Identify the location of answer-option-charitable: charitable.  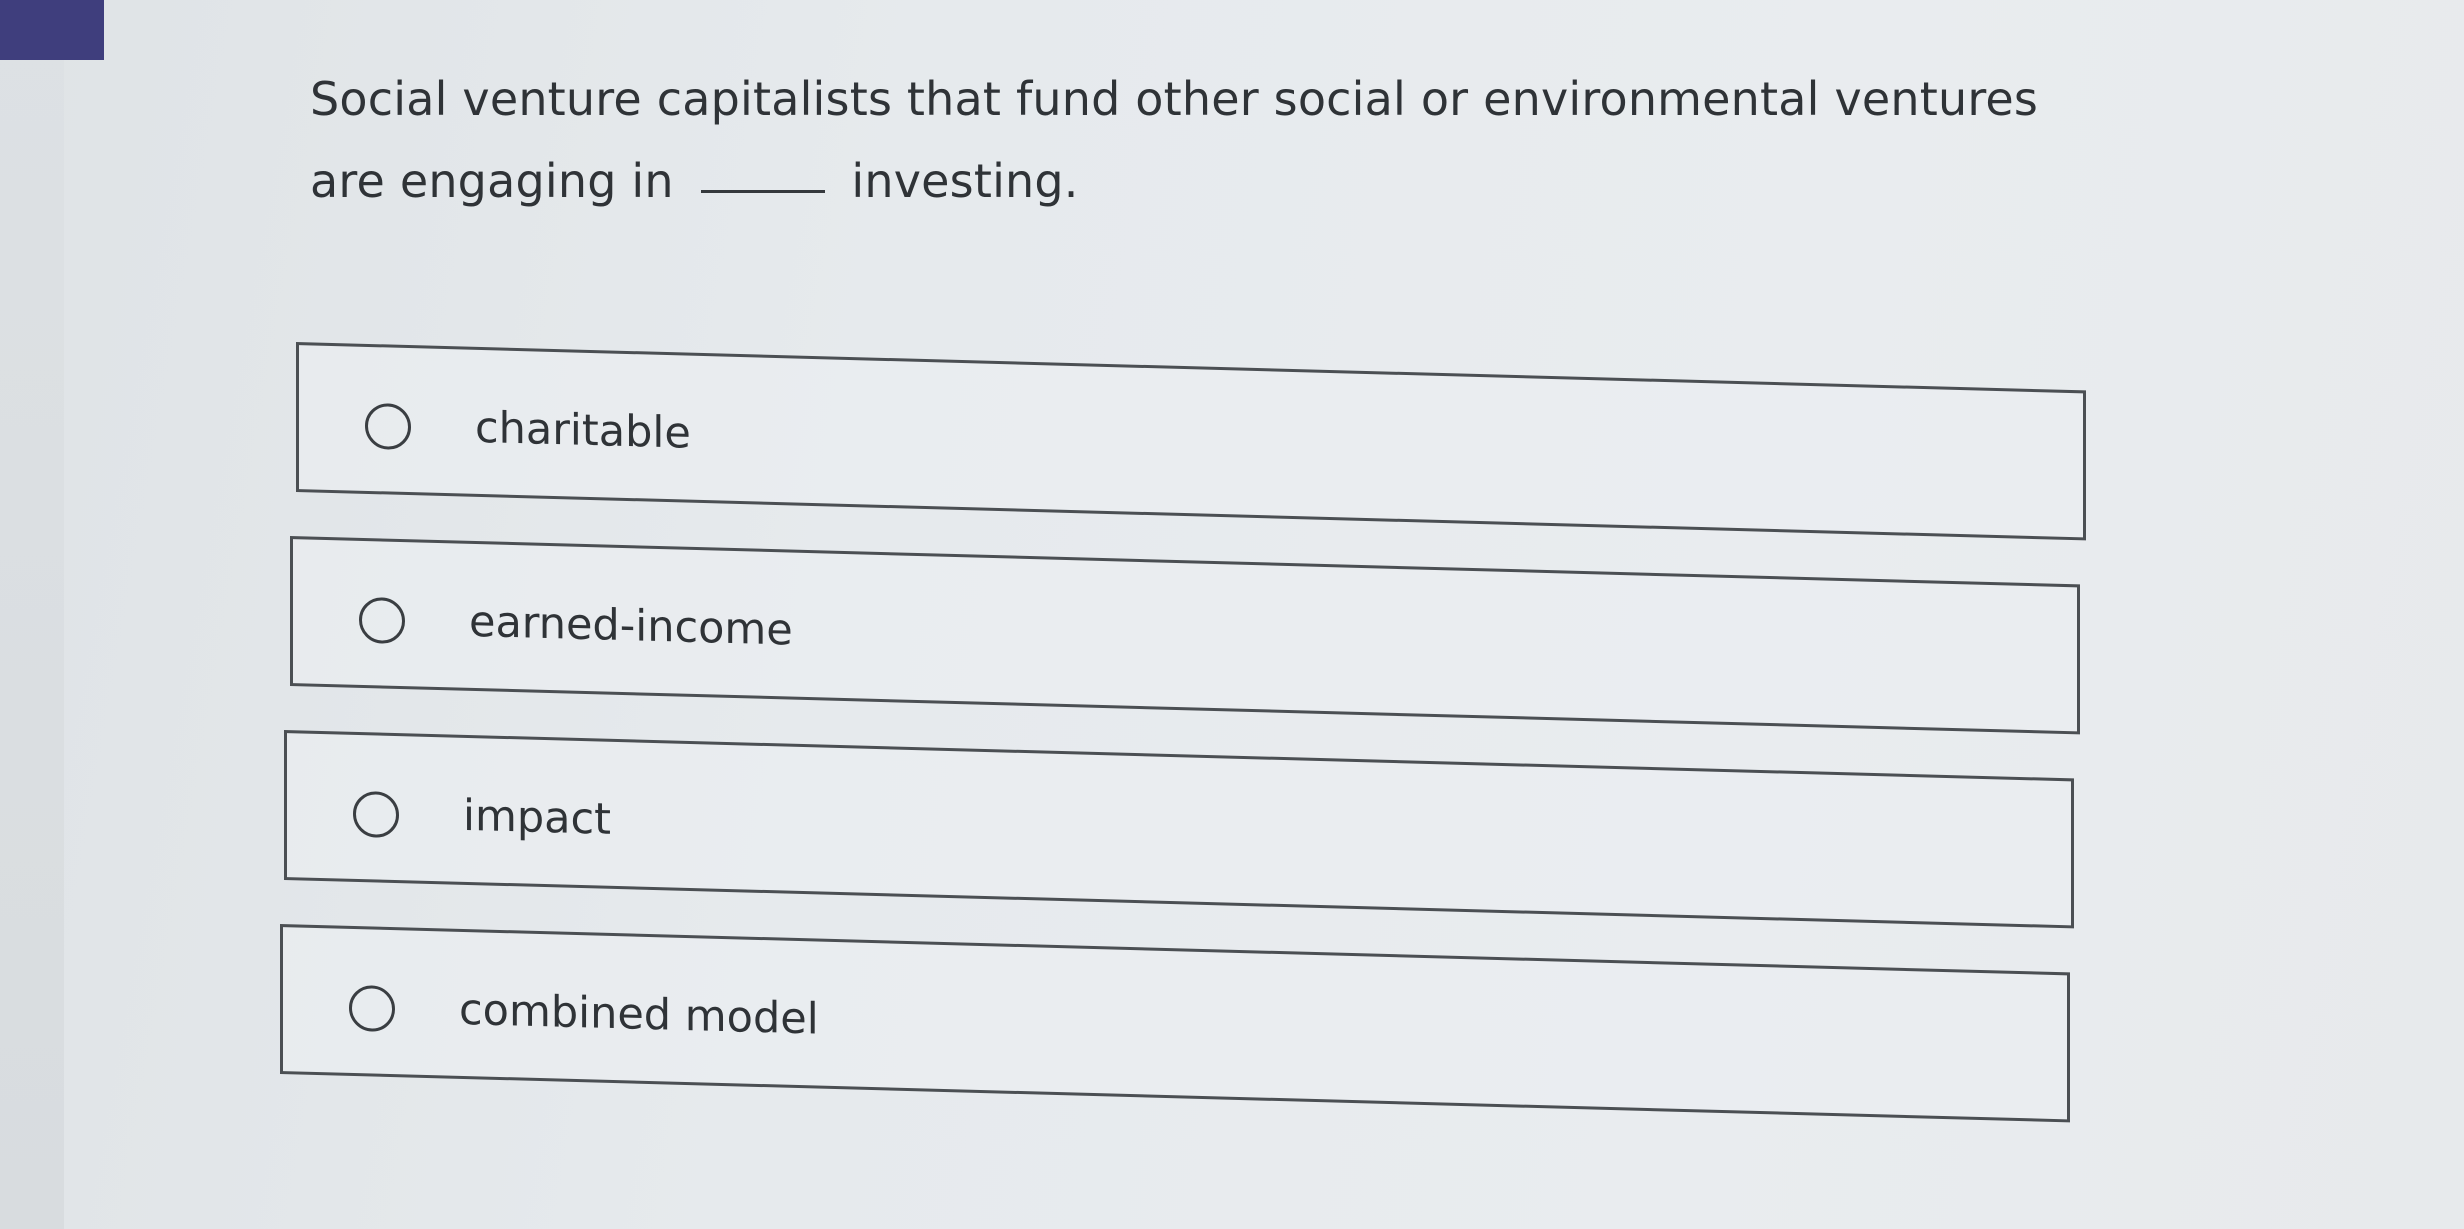
(1191, 441).